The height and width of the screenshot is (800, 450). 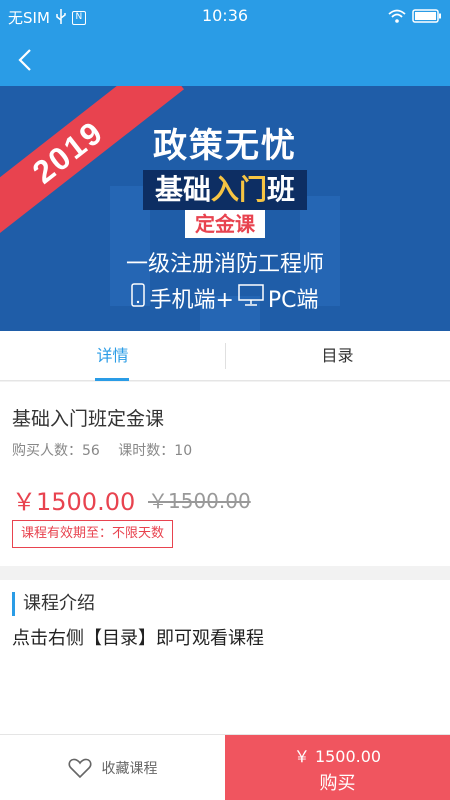 I want to click on course-title: 基础入门班定金课, so click(x=88, y=419).